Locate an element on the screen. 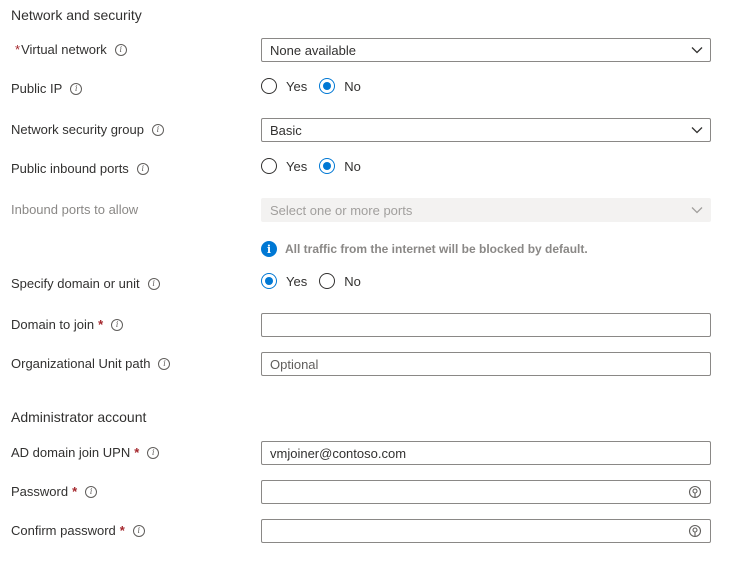  virtual-network-label: * Virtual network i is located at coordinates (69, 49).